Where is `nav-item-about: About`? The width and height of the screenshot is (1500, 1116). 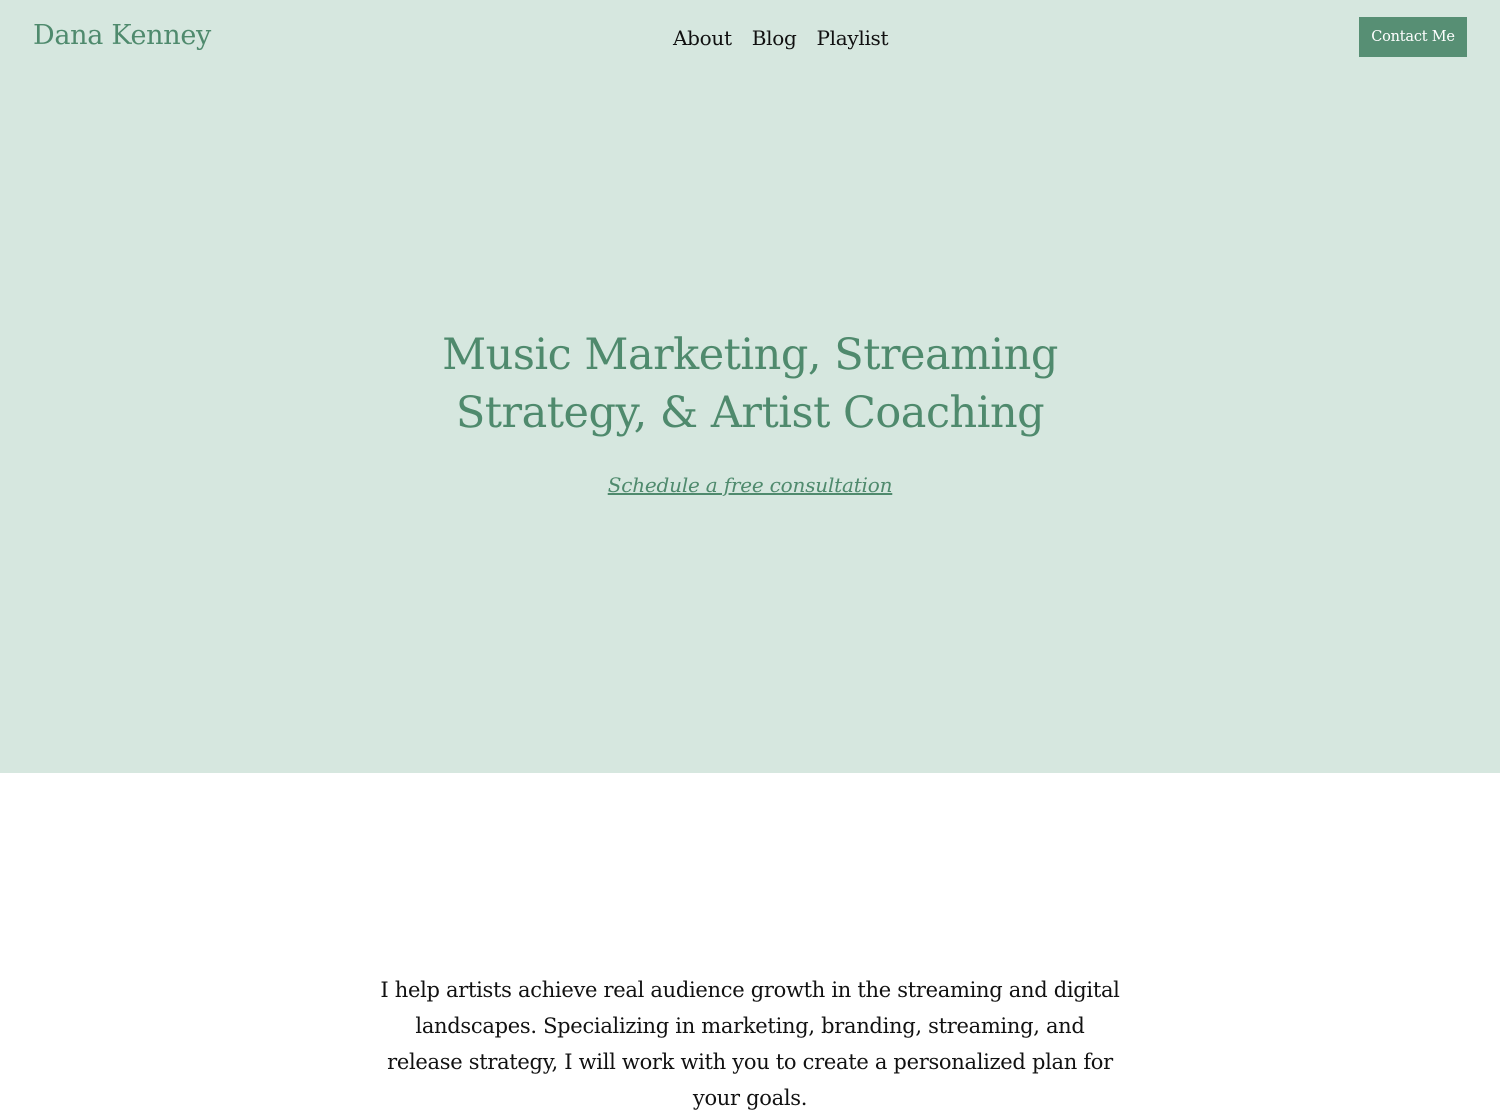 nav-item-about: About is located at coordinates (702, 38).